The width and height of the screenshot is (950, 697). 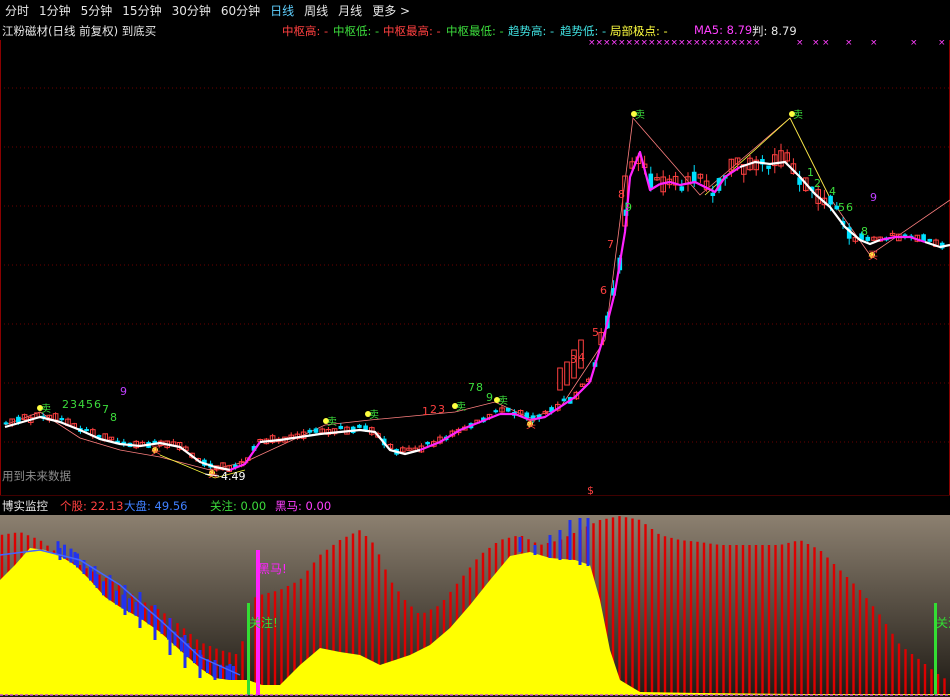 What do you see at coordinates (350, 11) in the screenshot?
I see `tab-8: 月线` at bounding box center [350, 11].